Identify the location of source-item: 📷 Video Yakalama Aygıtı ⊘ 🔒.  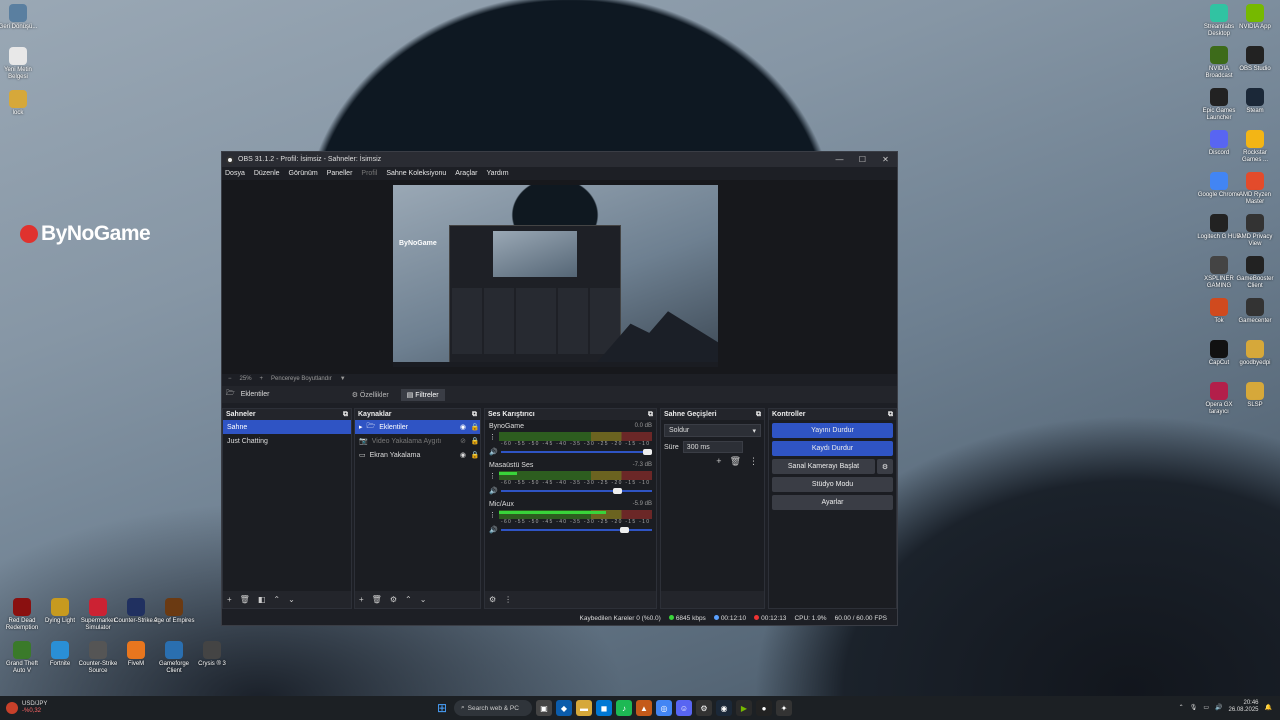
(417, 441).